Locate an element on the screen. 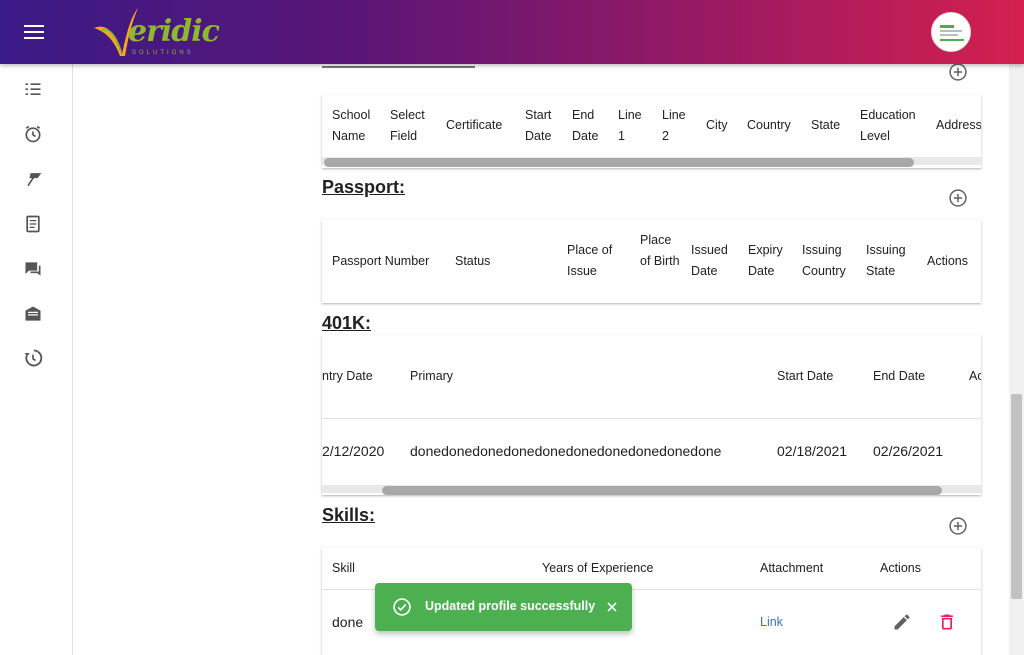 This screenshot has height=655, width=1024. column-header: Status is located at coordinates (473, 261).